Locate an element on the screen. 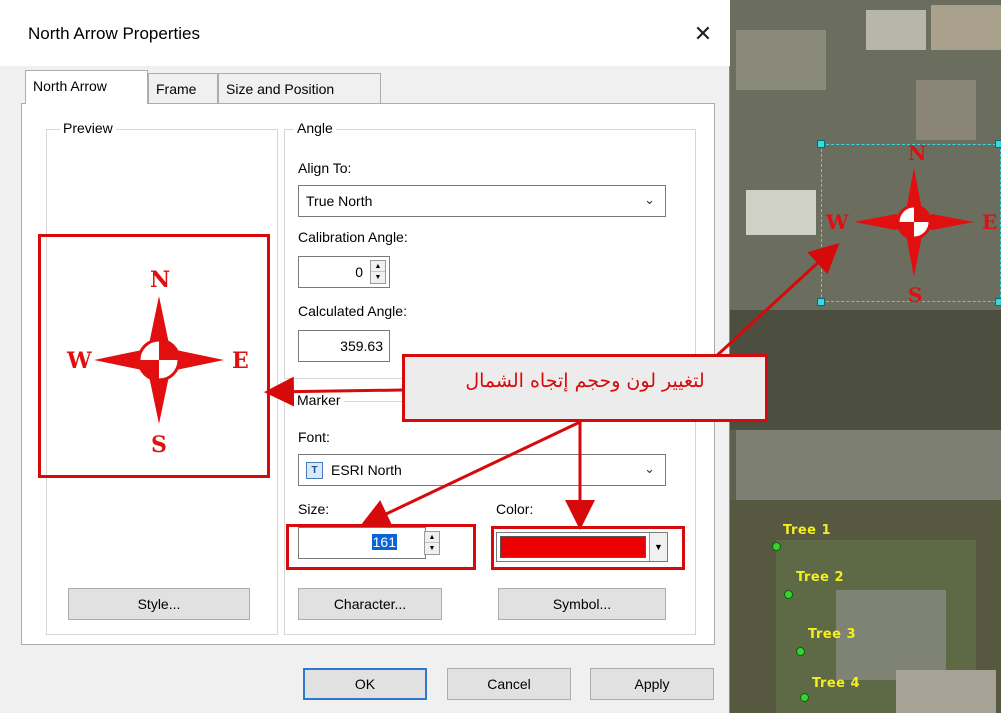  apply-button: Apply is located at coordinates (652, 684).